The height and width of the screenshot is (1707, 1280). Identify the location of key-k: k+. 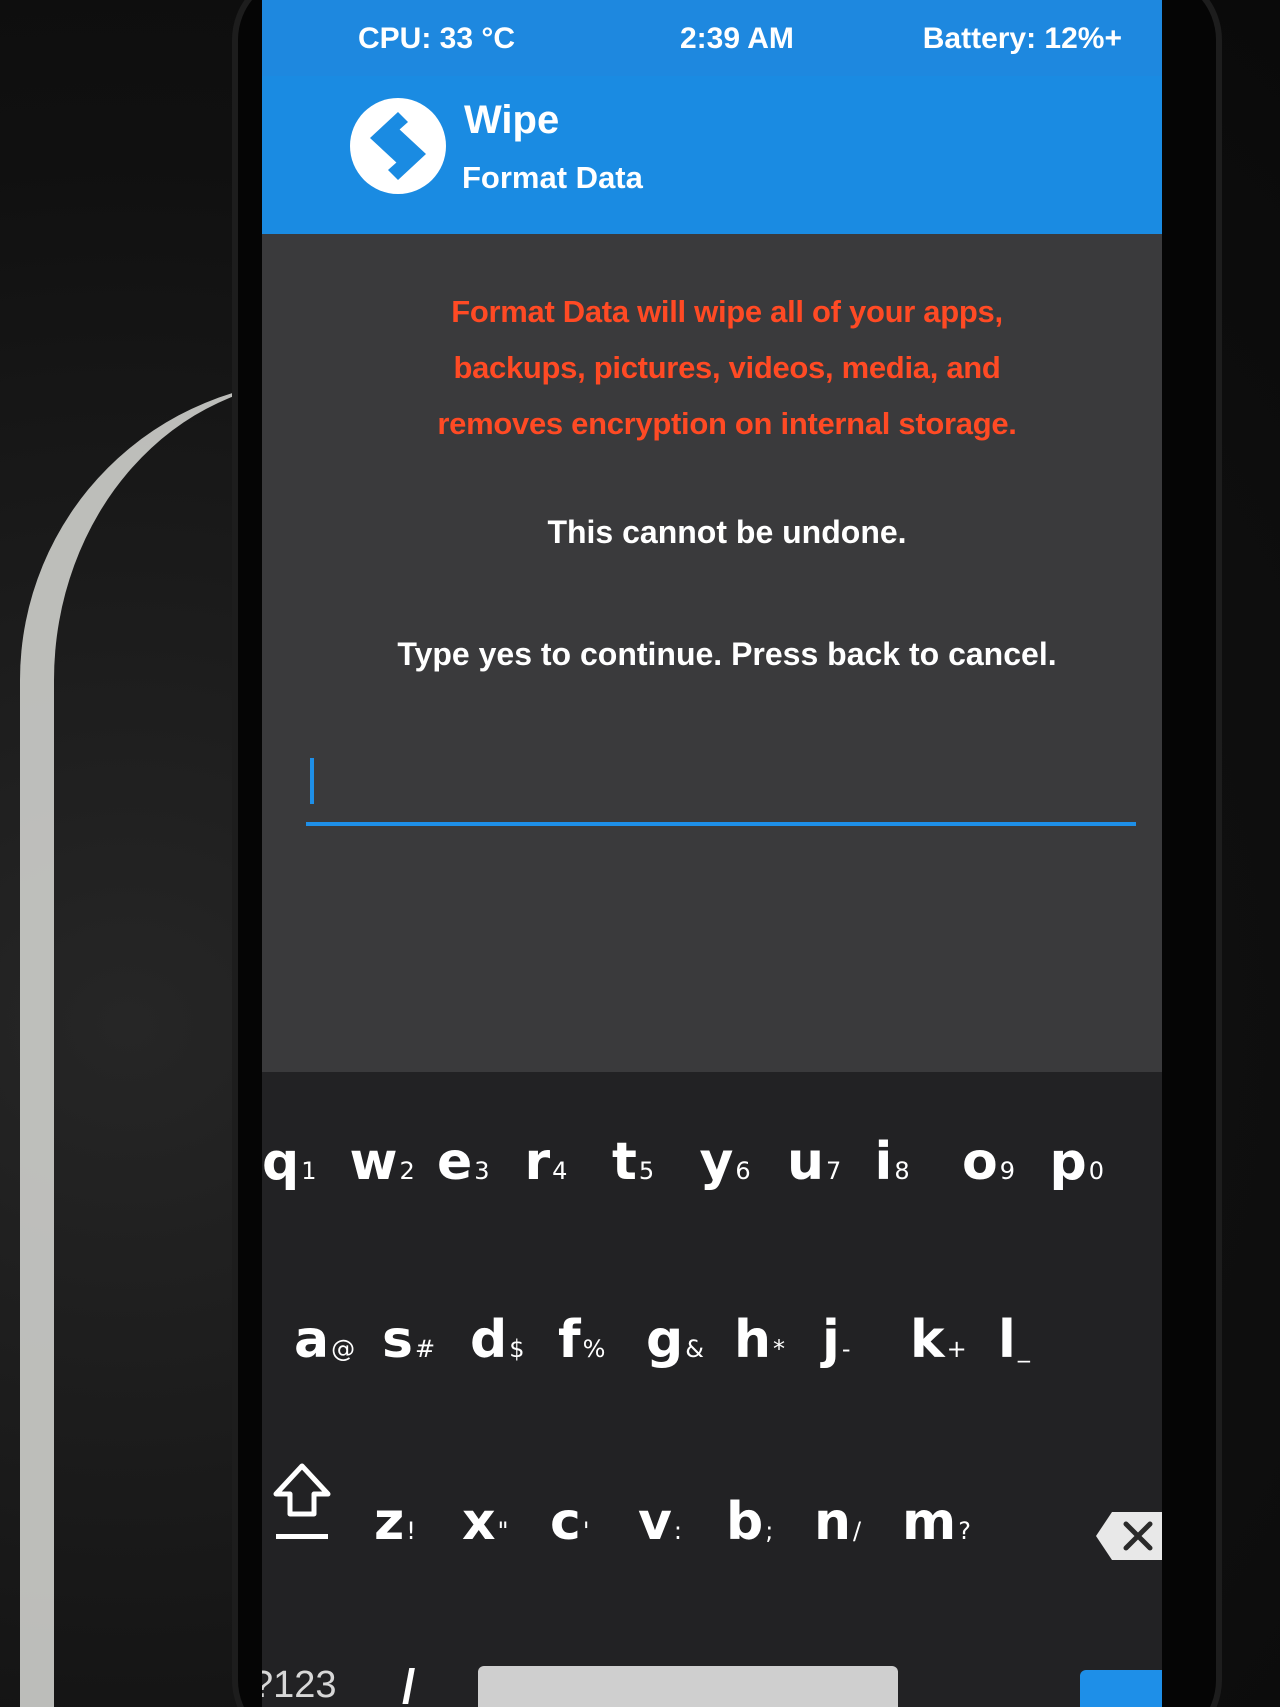
(938, 1340).